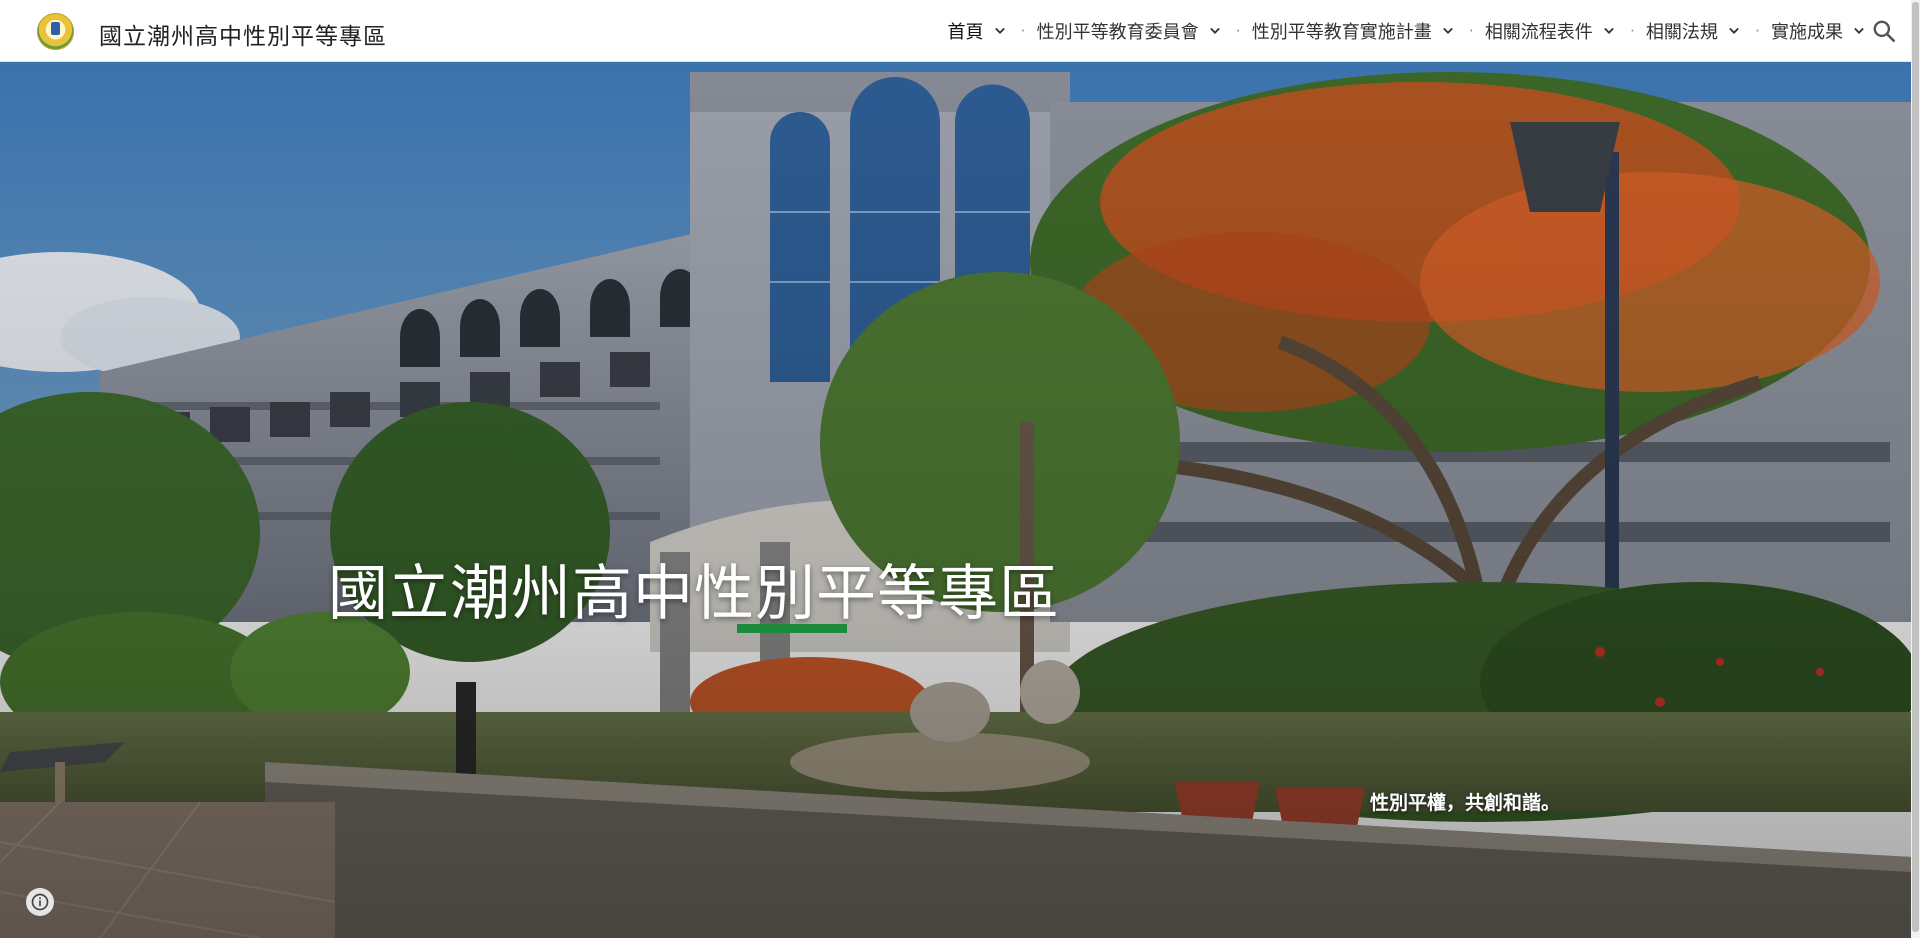  I want to click on nav-item-committee: 性別平等教育委員會, so click(1131, 31).